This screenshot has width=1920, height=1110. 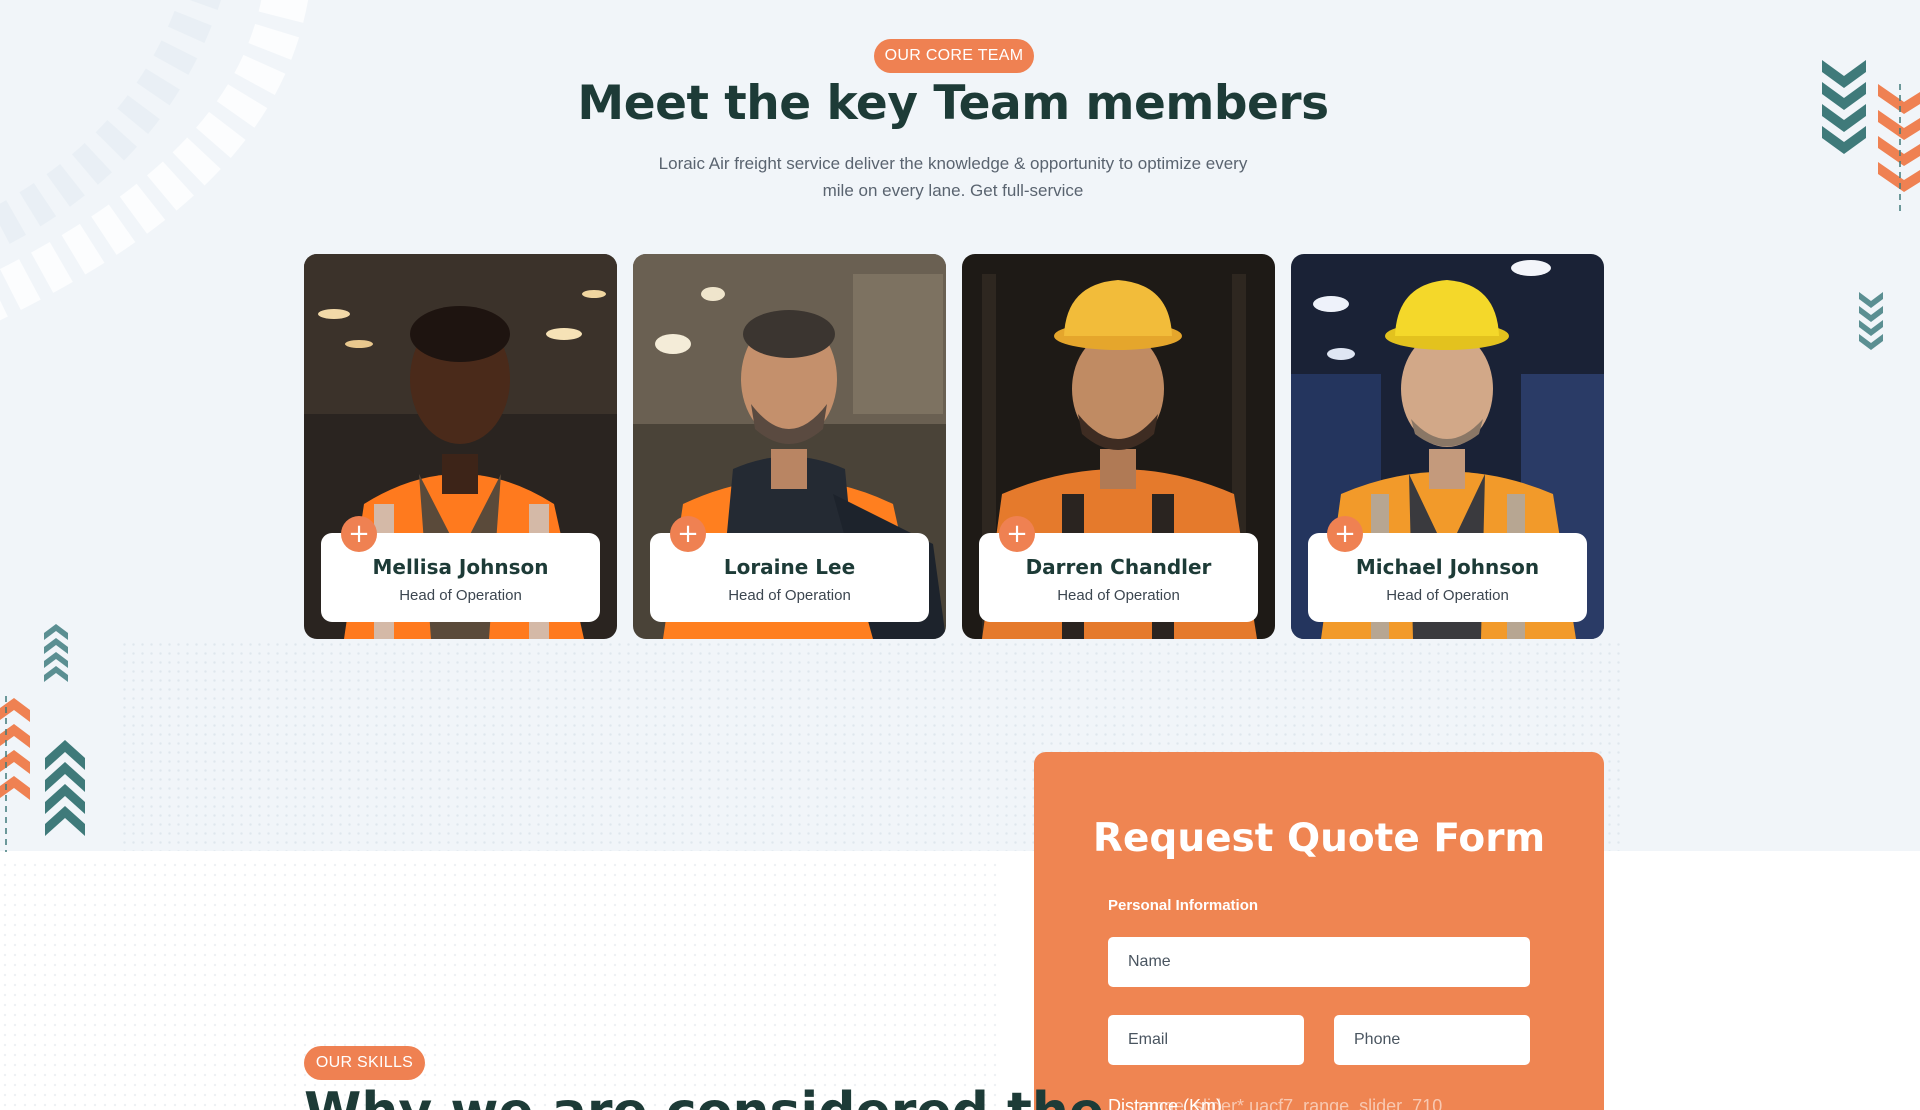 I want to click on chevron-up-orange-decoration, so click(x=15, y=774).